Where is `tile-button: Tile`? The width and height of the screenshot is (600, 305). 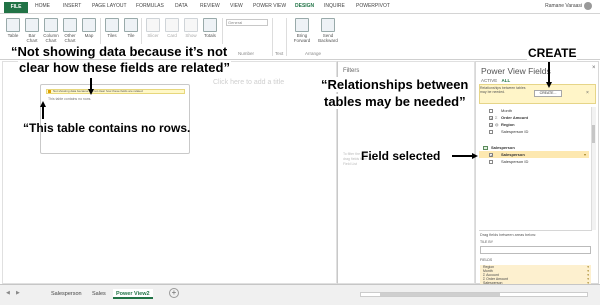 tile-button: Tile is located at coordinates (131, 28).